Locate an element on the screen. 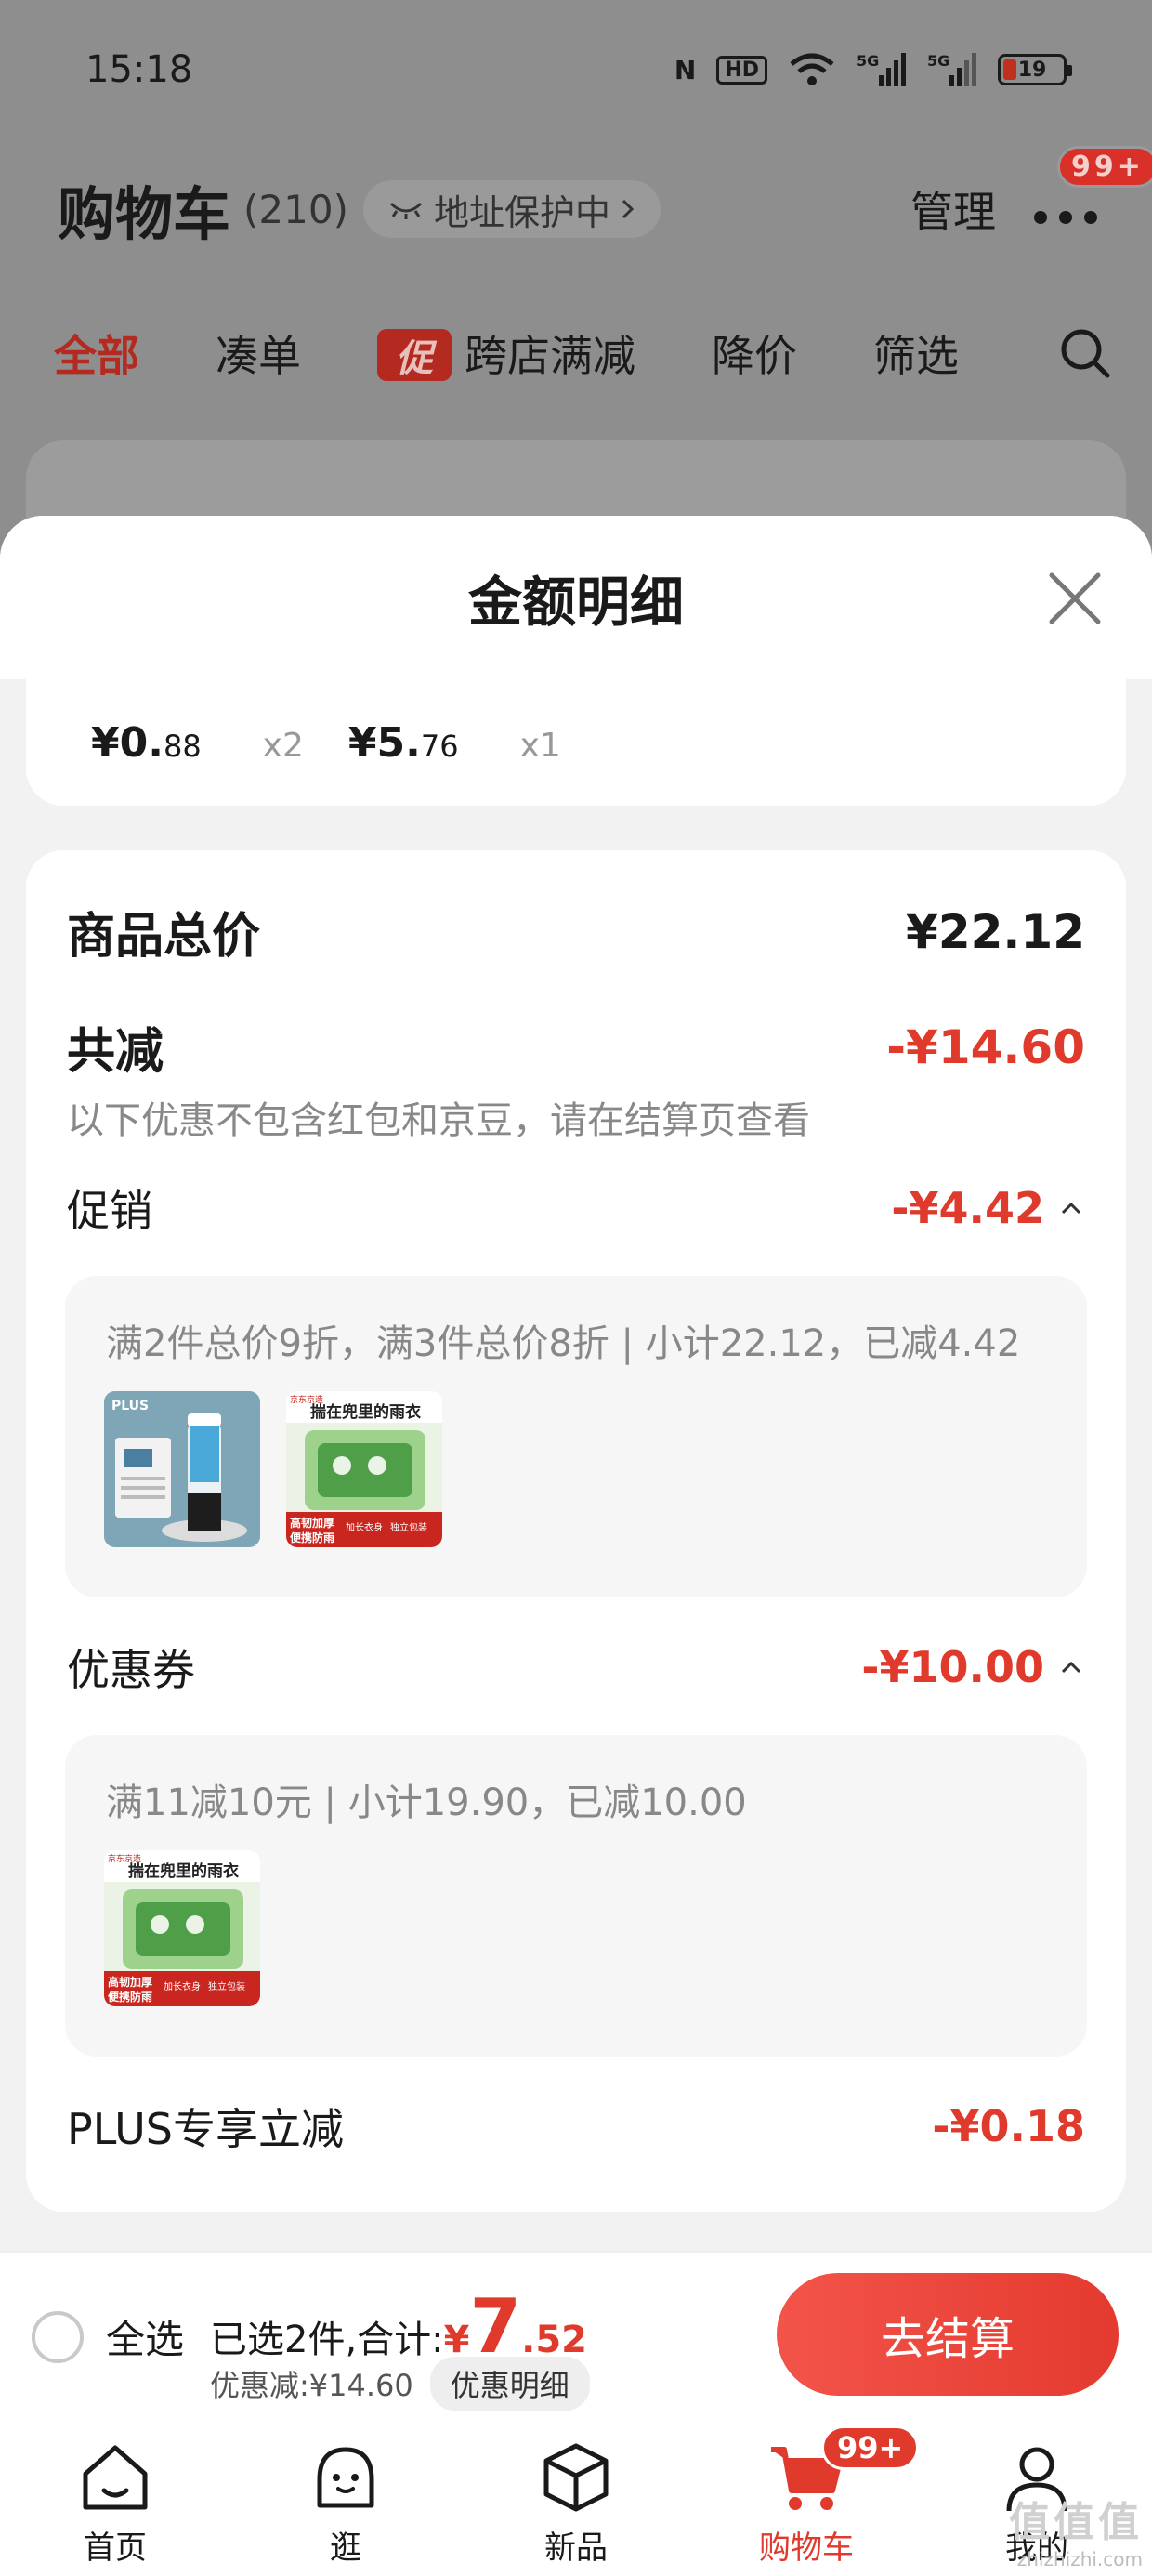  nav-home: 首页 is located at coordinates (115, 2495).